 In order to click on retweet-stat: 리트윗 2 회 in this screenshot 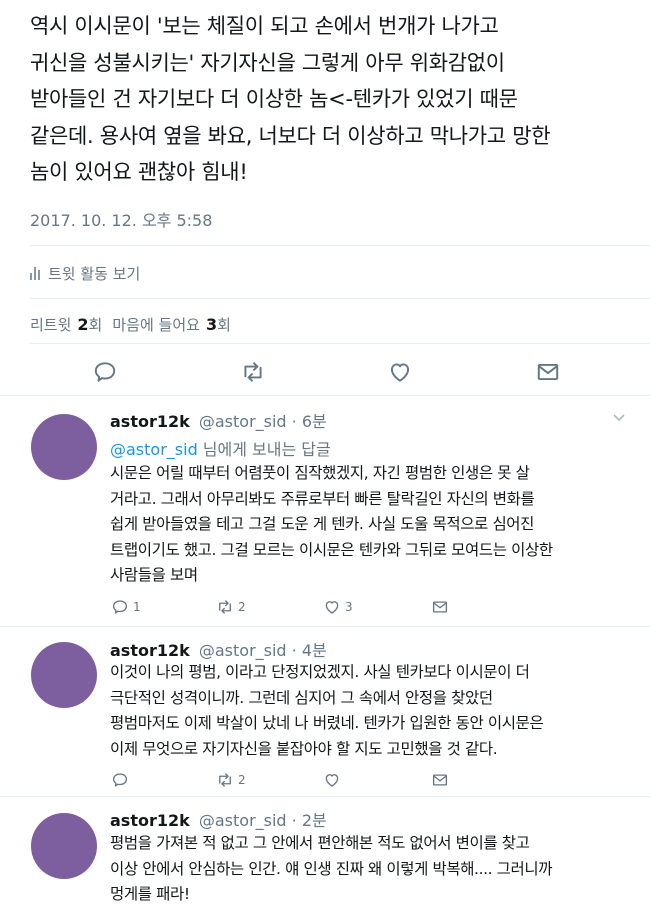, I will do `click(66, 324)`.